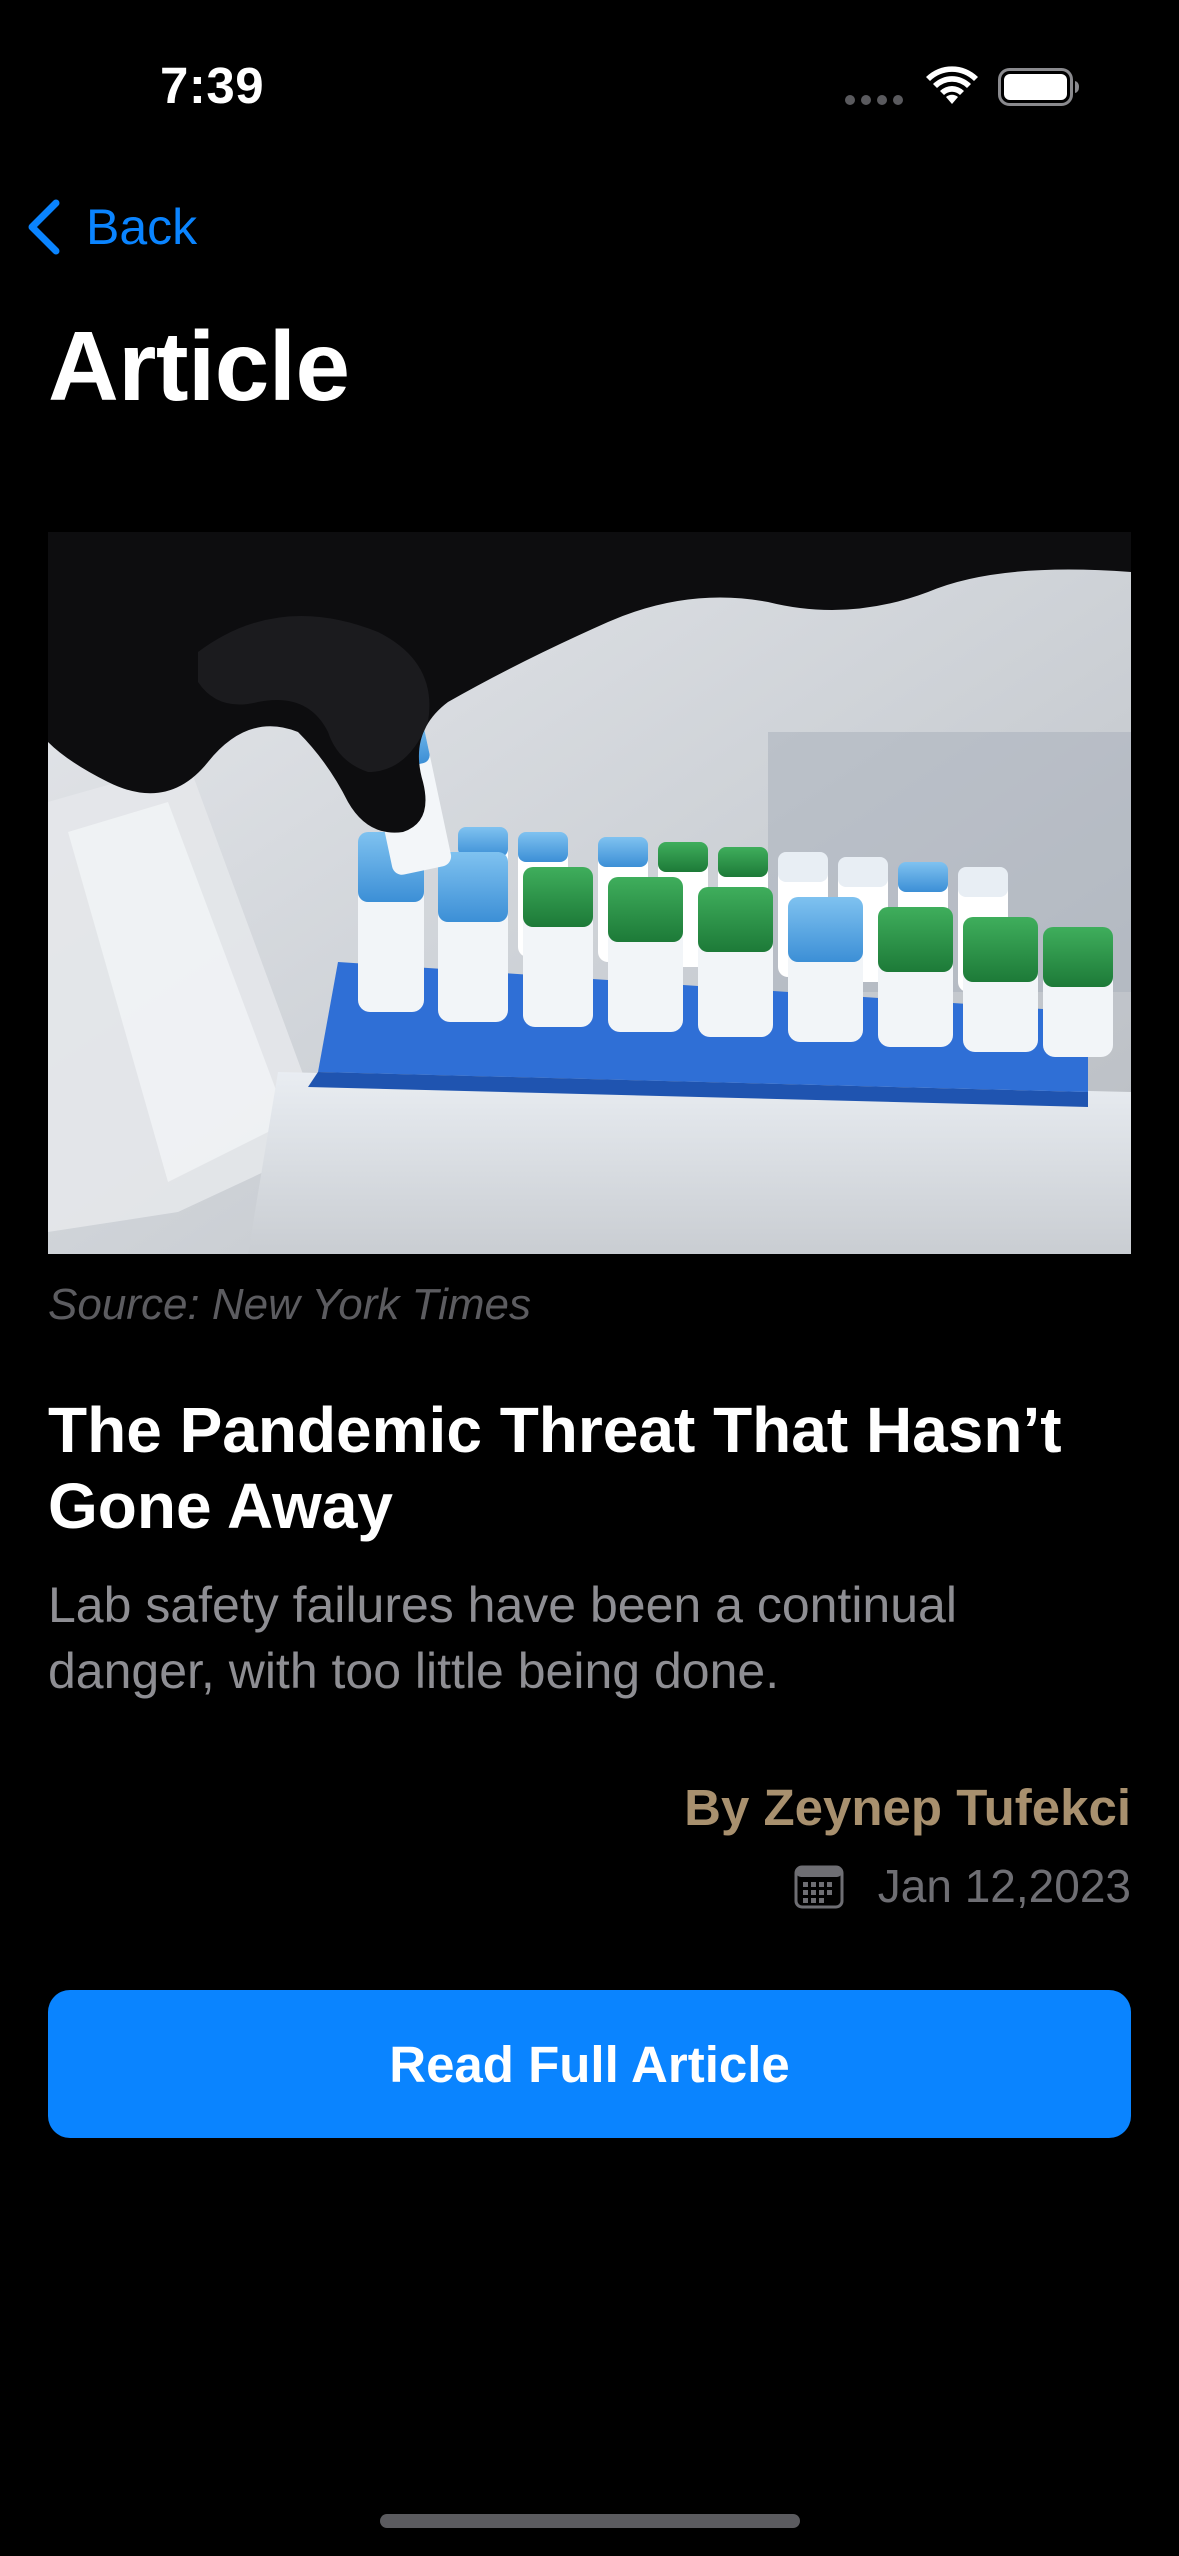  Describe the element at coordinates (289, 1304) in the screenshot. I see `article-source: Source: New York Times` at that location.